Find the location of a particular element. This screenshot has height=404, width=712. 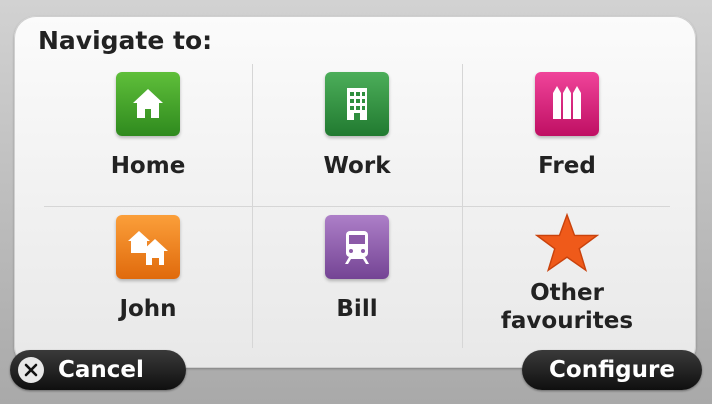

cancel-button: Cancel is located at coordinates (98, 370).